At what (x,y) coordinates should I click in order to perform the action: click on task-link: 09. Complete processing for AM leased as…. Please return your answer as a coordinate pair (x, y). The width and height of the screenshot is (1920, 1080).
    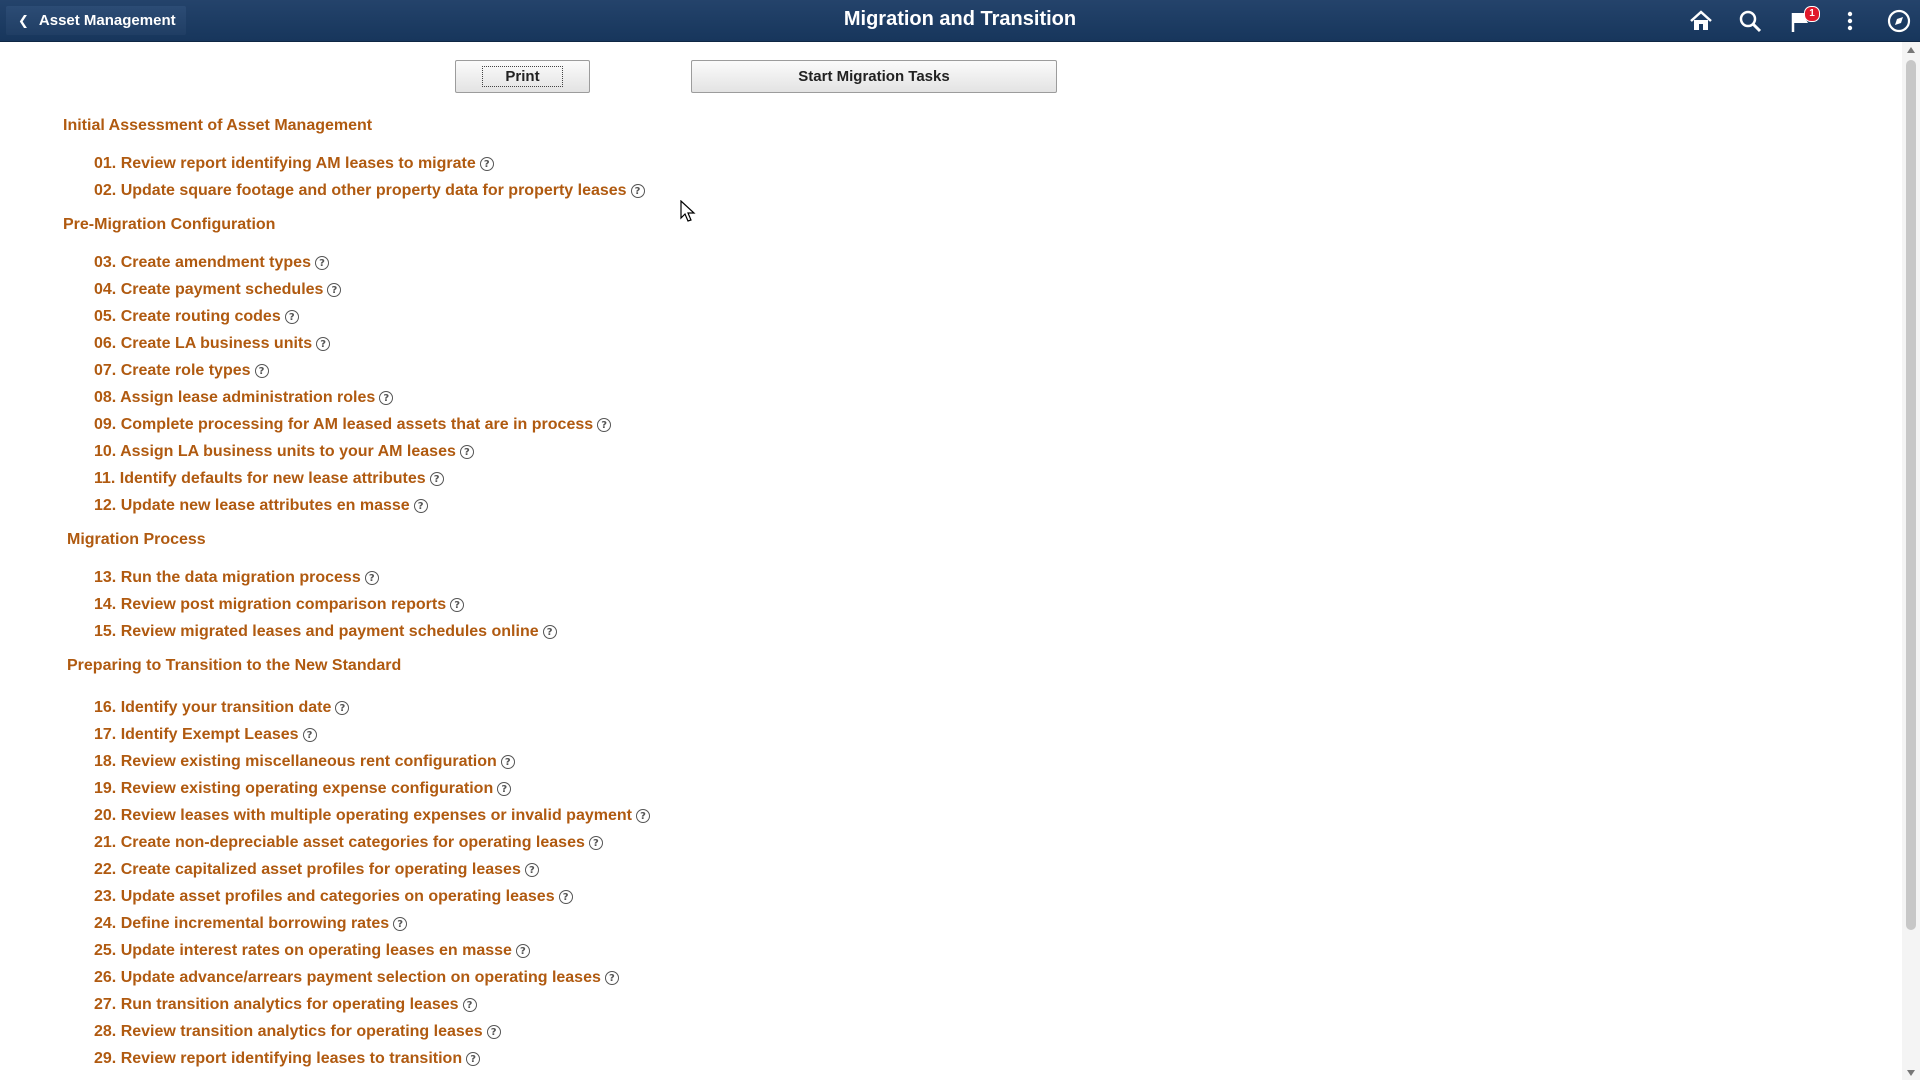
    Looking at the image, I should click on (353, 425).